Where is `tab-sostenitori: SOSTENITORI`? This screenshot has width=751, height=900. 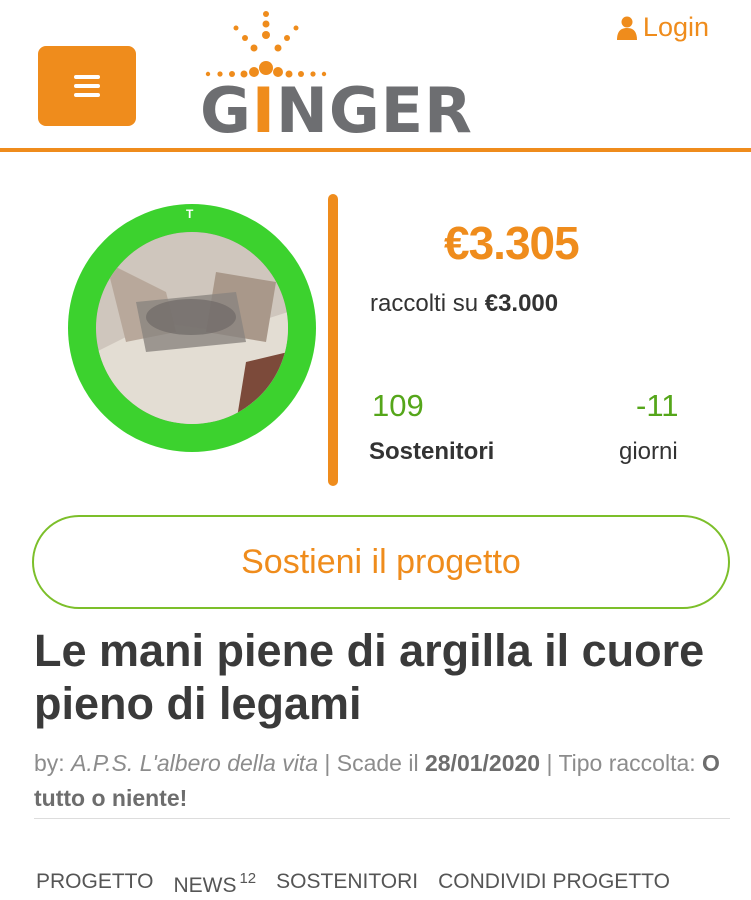 tab-sostenitori: SOSTENITORI is located at coordinates (347, 884).